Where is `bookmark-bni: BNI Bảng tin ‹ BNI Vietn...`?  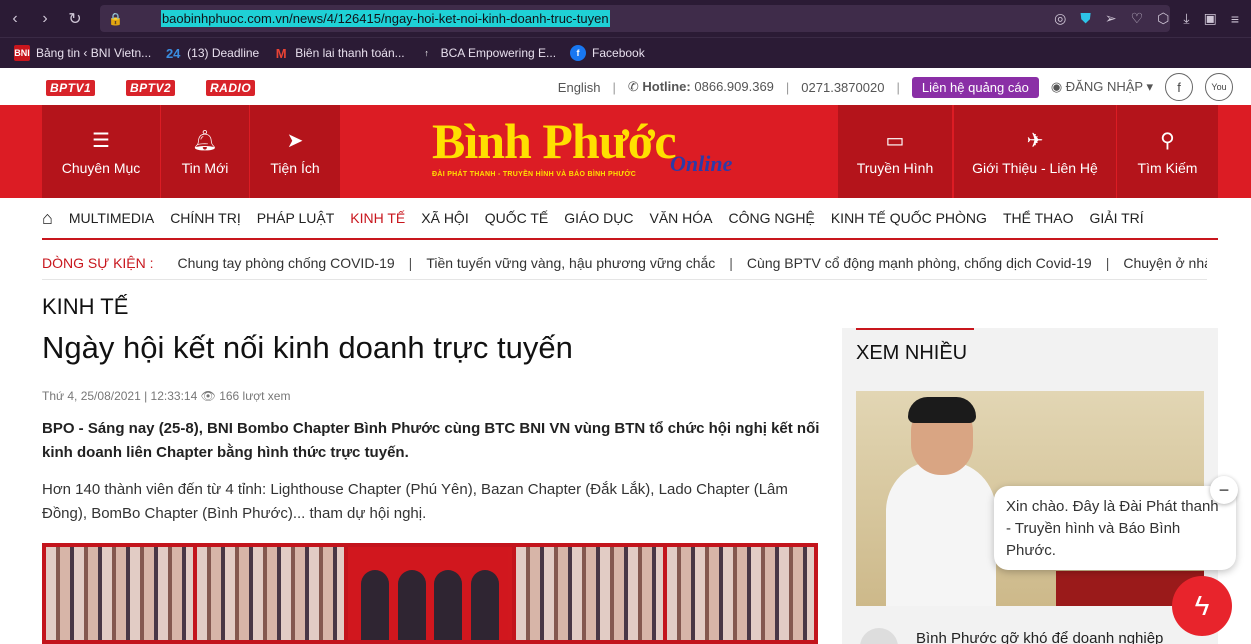
bookmark-bni: BNI Bảng tin ‹ BNI Vietn... is located at coordinates (82, 53).